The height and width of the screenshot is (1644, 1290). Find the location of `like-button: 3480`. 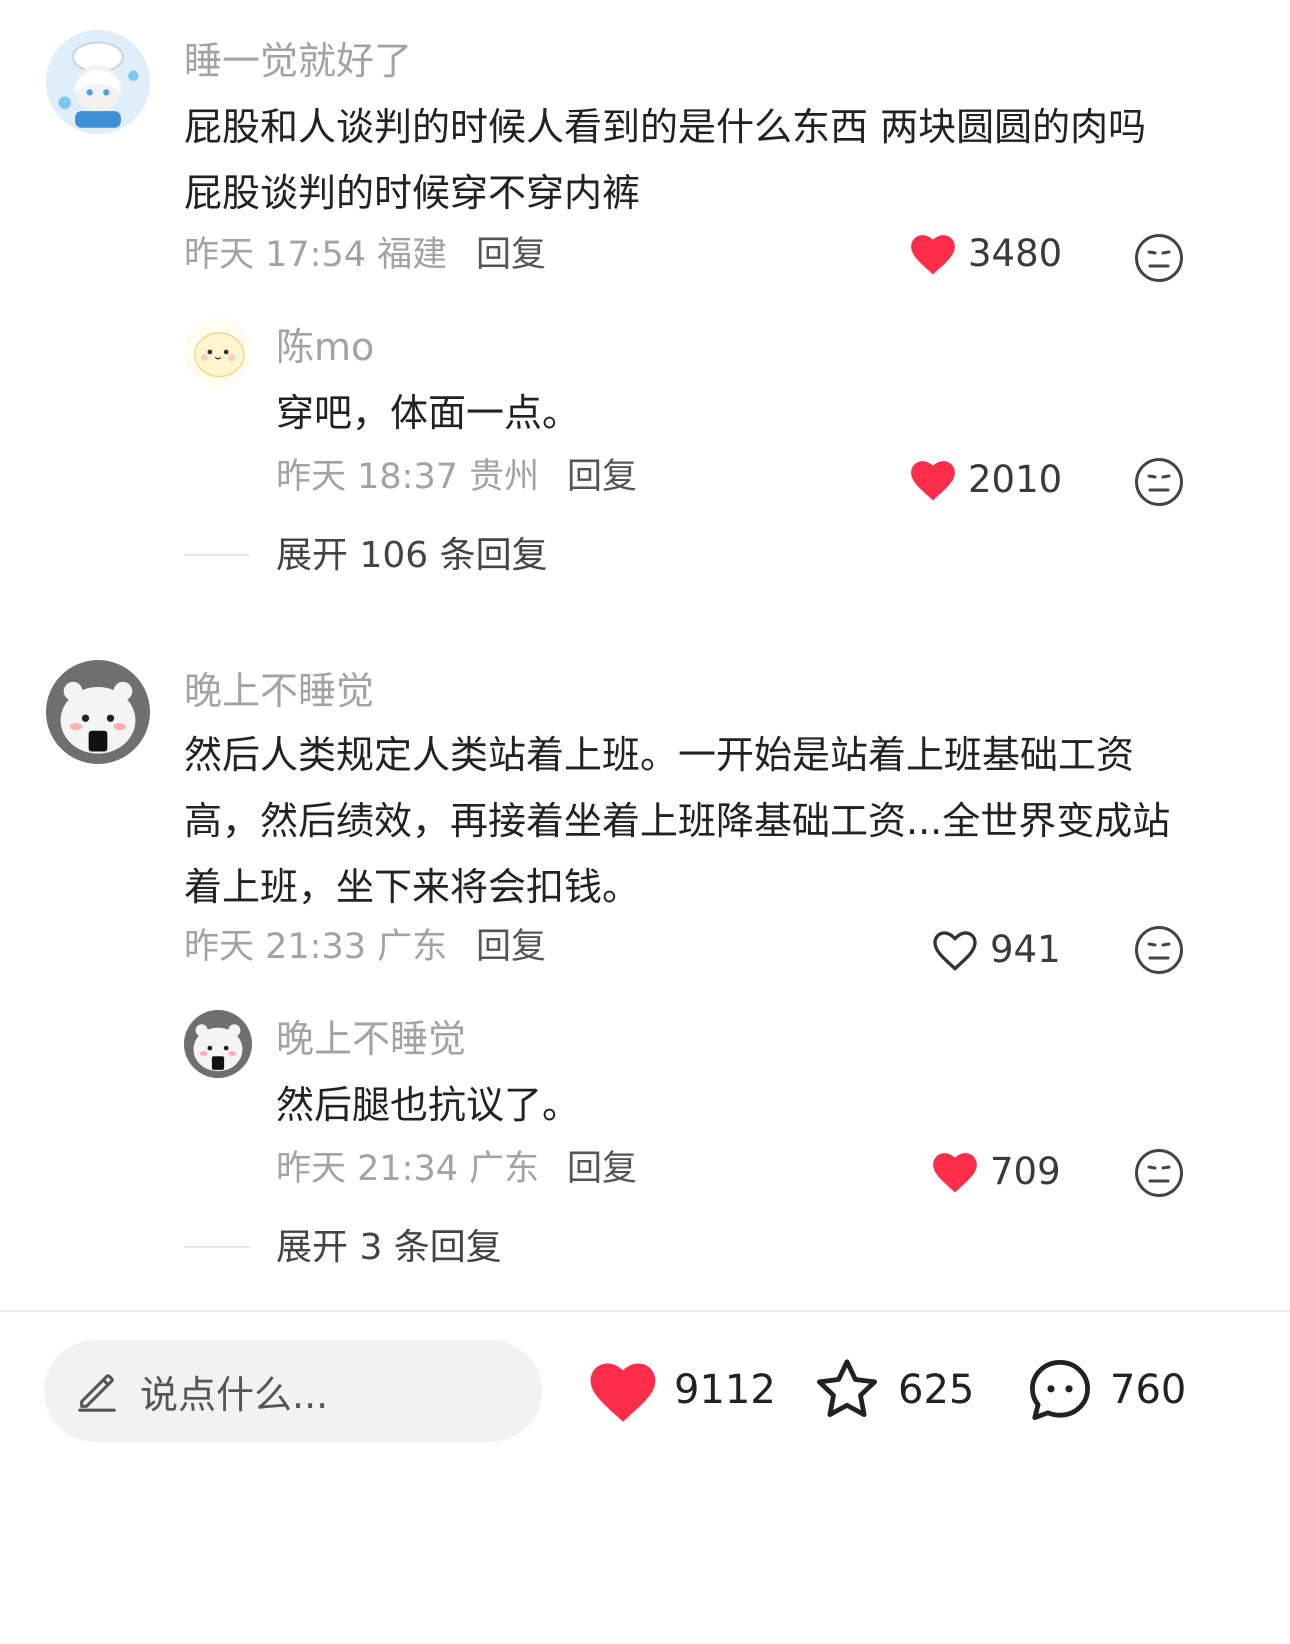

like-button: 3480 is located at coordinates (985, 253).